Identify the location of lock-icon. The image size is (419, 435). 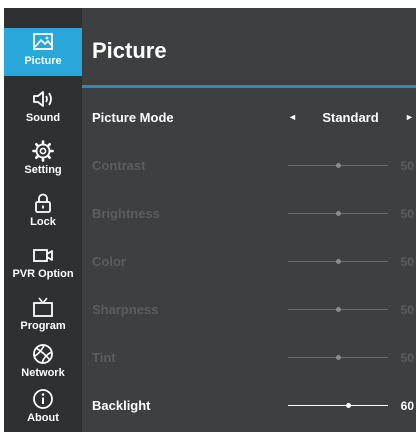
(43, 203).